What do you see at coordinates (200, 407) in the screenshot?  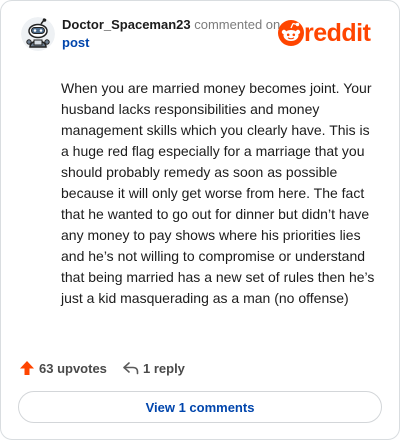 I see `view-comments-button: View 1 comments` at bounding box center [200, 407].